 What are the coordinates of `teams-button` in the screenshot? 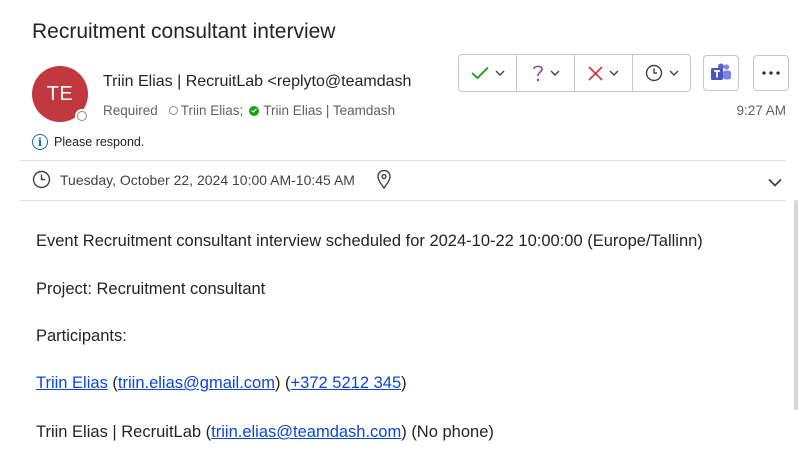 It's located at (721, 73).